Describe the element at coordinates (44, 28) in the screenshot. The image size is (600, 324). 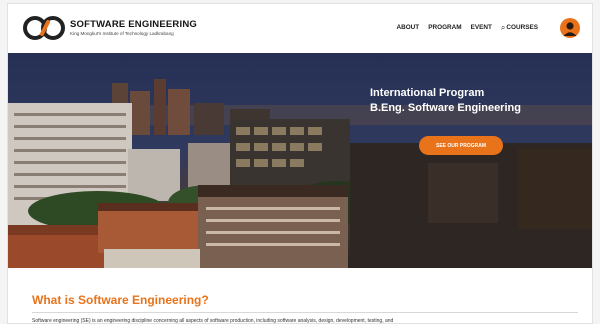
I see `logo-icon` at that location.